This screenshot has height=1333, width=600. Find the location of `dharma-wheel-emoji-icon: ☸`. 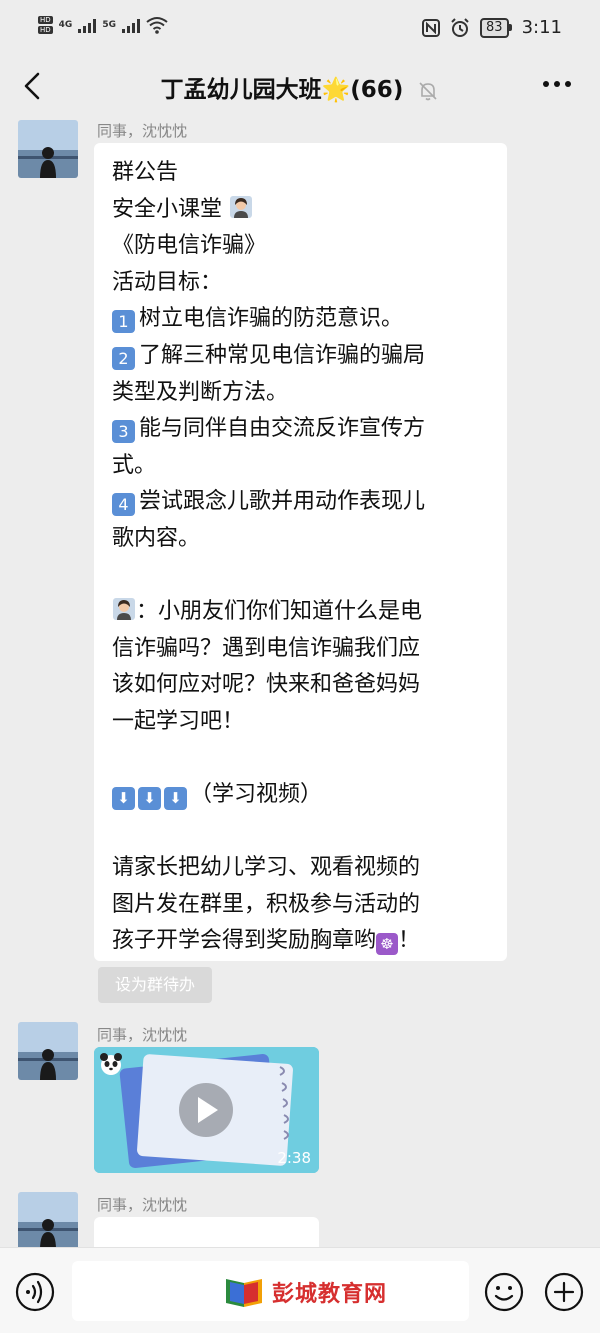

dharma-wheel-emoji-icon: ☸ is located at coordinates (387, 944).